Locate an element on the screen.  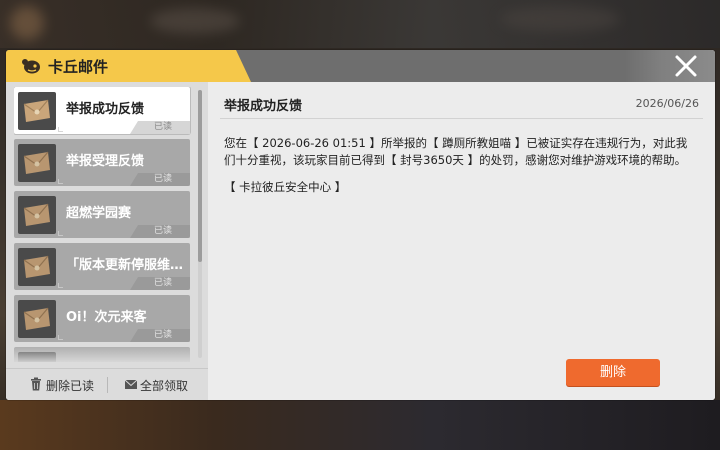
mail-item-title: 超燃学园赛 is located at coordinates (99, 213).